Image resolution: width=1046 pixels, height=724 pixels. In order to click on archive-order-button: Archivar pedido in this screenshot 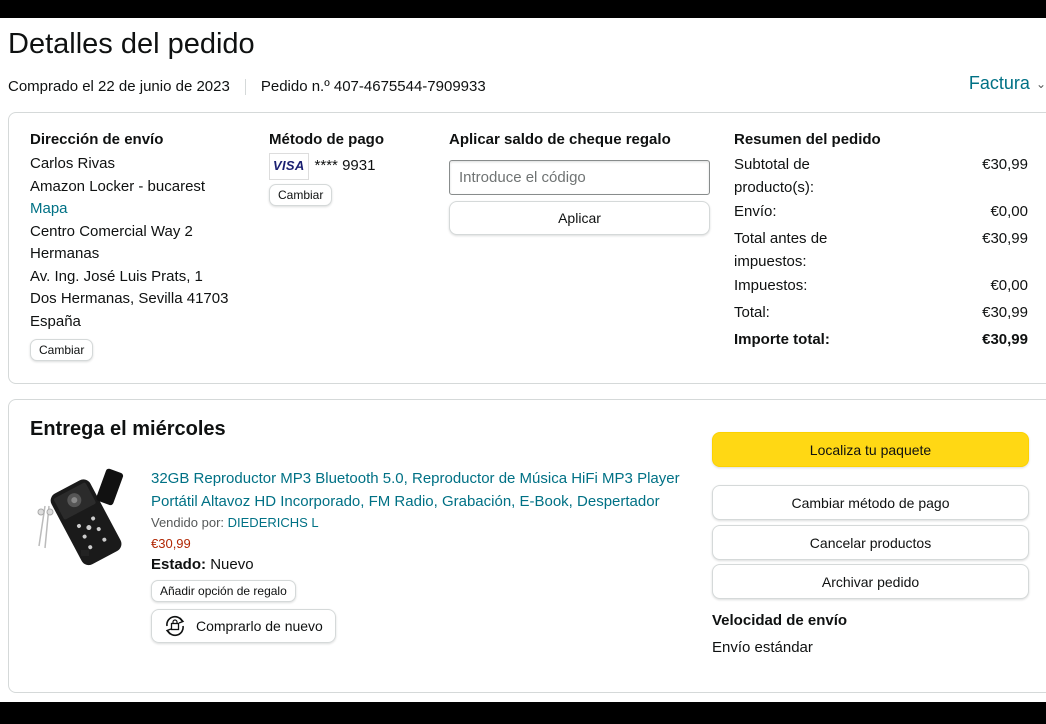, I will do `click(870, 581)`.